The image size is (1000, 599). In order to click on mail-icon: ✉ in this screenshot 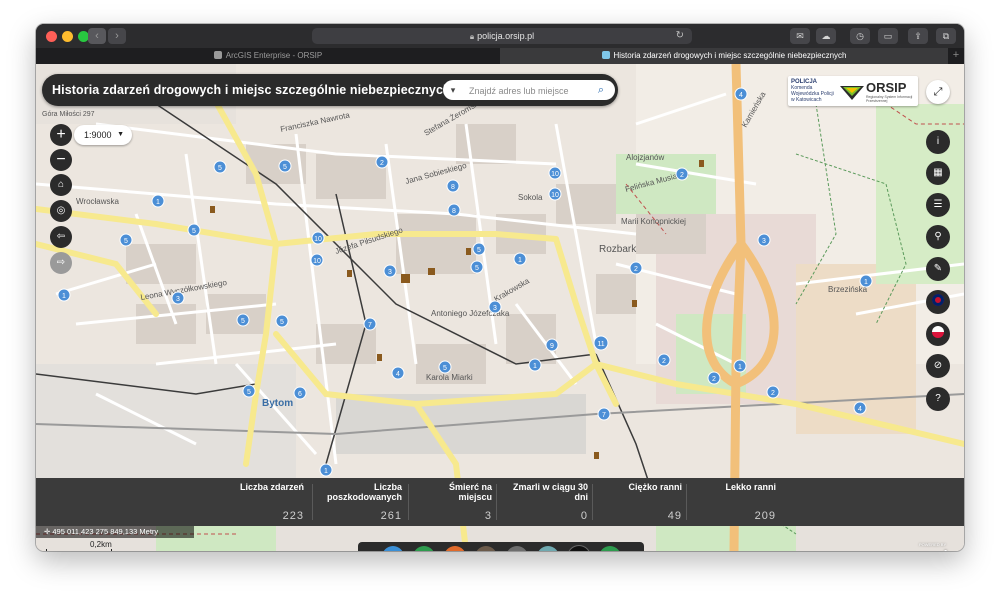, I will do `click(800, 36)`.